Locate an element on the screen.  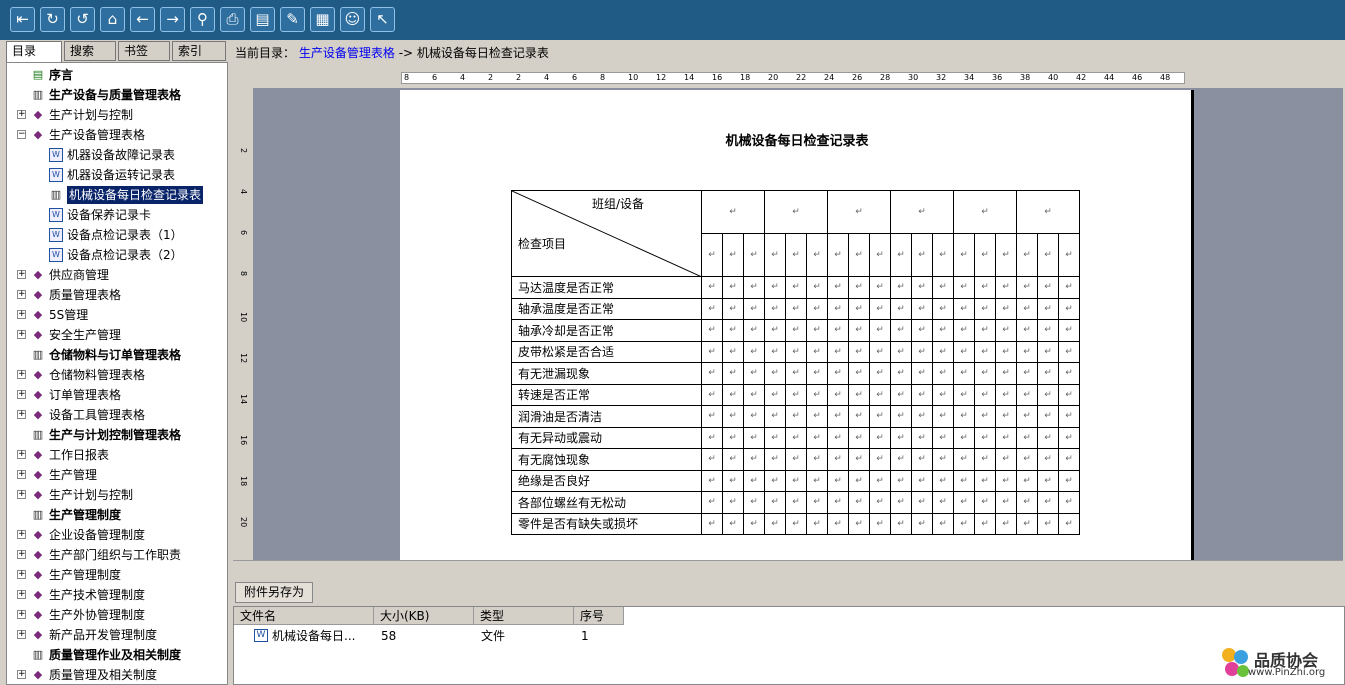
print-icon: ⎙ is located at coordinates (232, 19).